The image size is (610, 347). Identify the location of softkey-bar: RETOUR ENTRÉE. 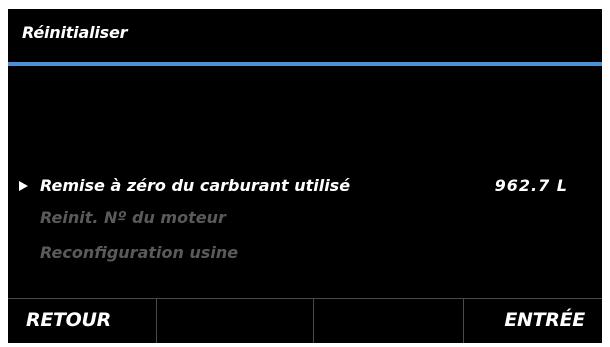
(305, 321).